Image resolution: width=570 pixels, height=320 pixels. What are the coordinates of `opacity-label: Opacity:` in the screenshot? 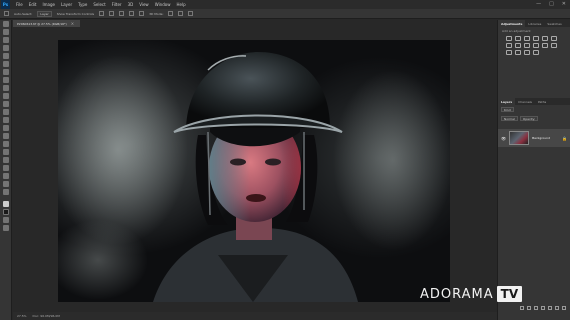 It's located at (529, 118).